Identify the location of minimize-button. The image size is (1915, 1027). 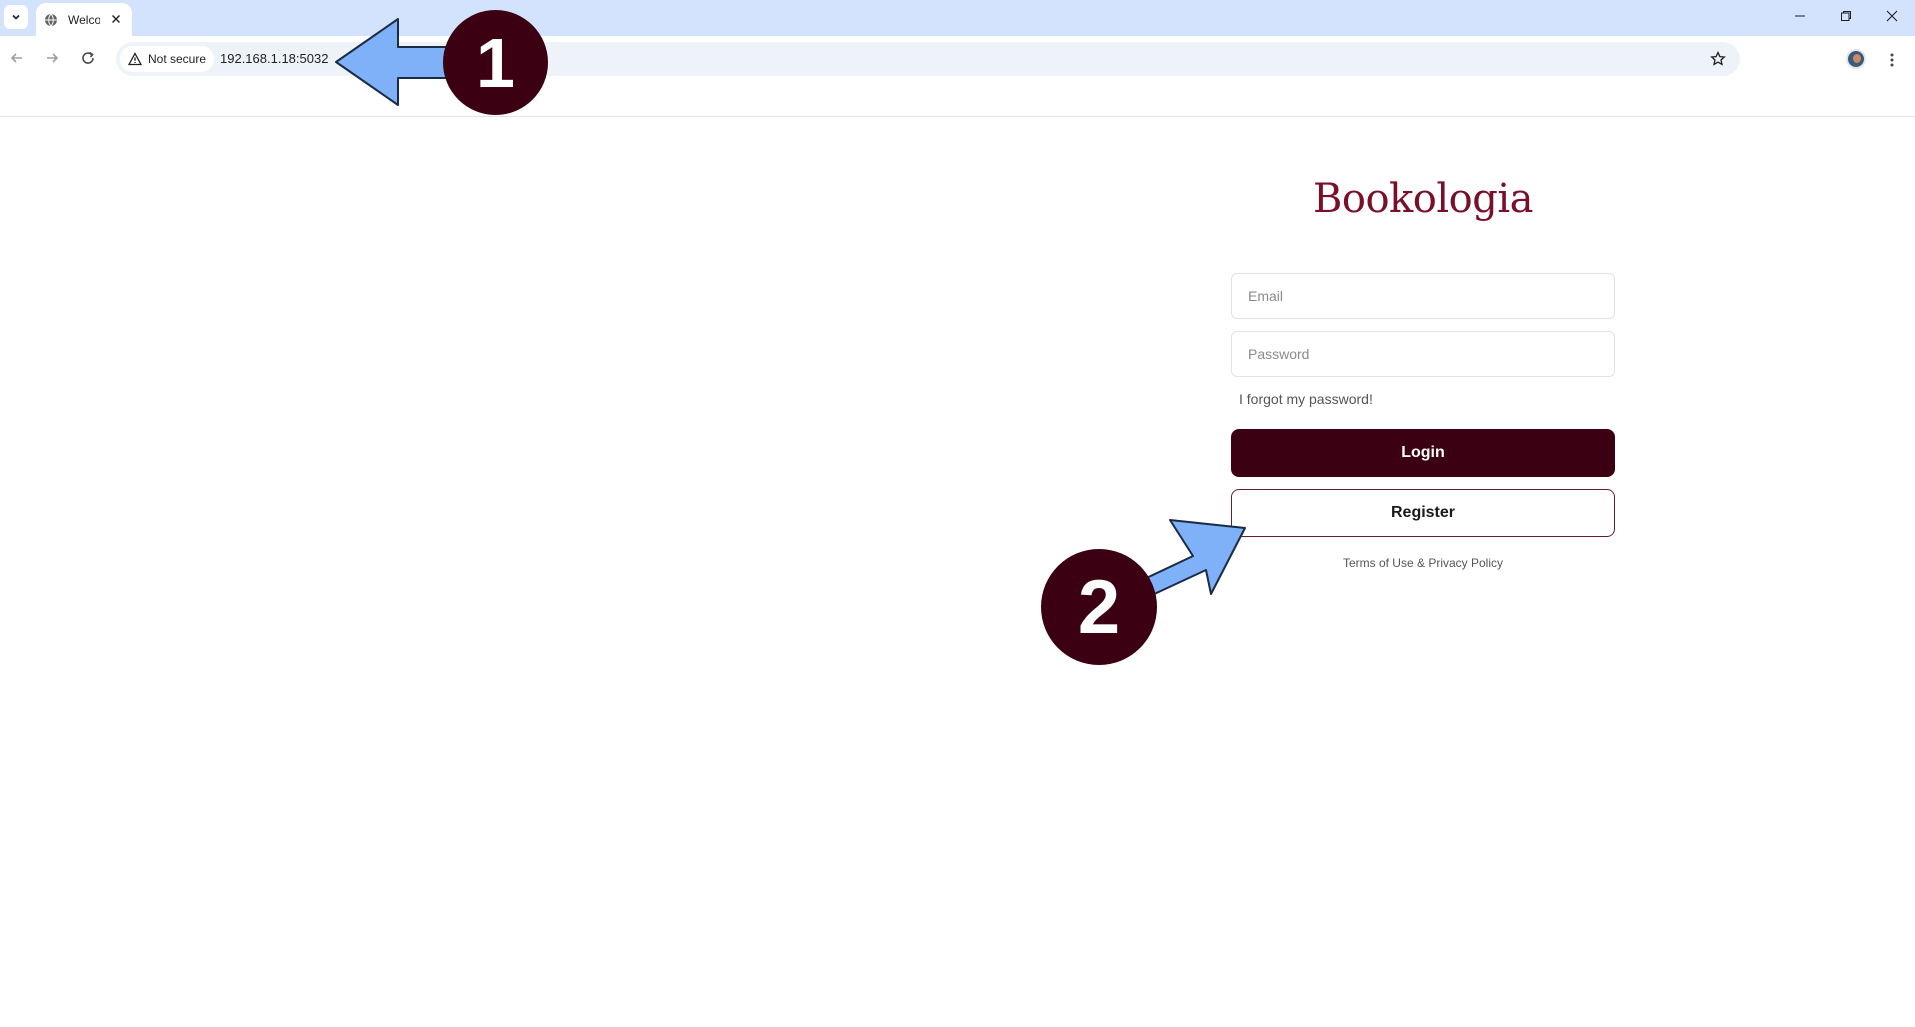
(1800, 16).